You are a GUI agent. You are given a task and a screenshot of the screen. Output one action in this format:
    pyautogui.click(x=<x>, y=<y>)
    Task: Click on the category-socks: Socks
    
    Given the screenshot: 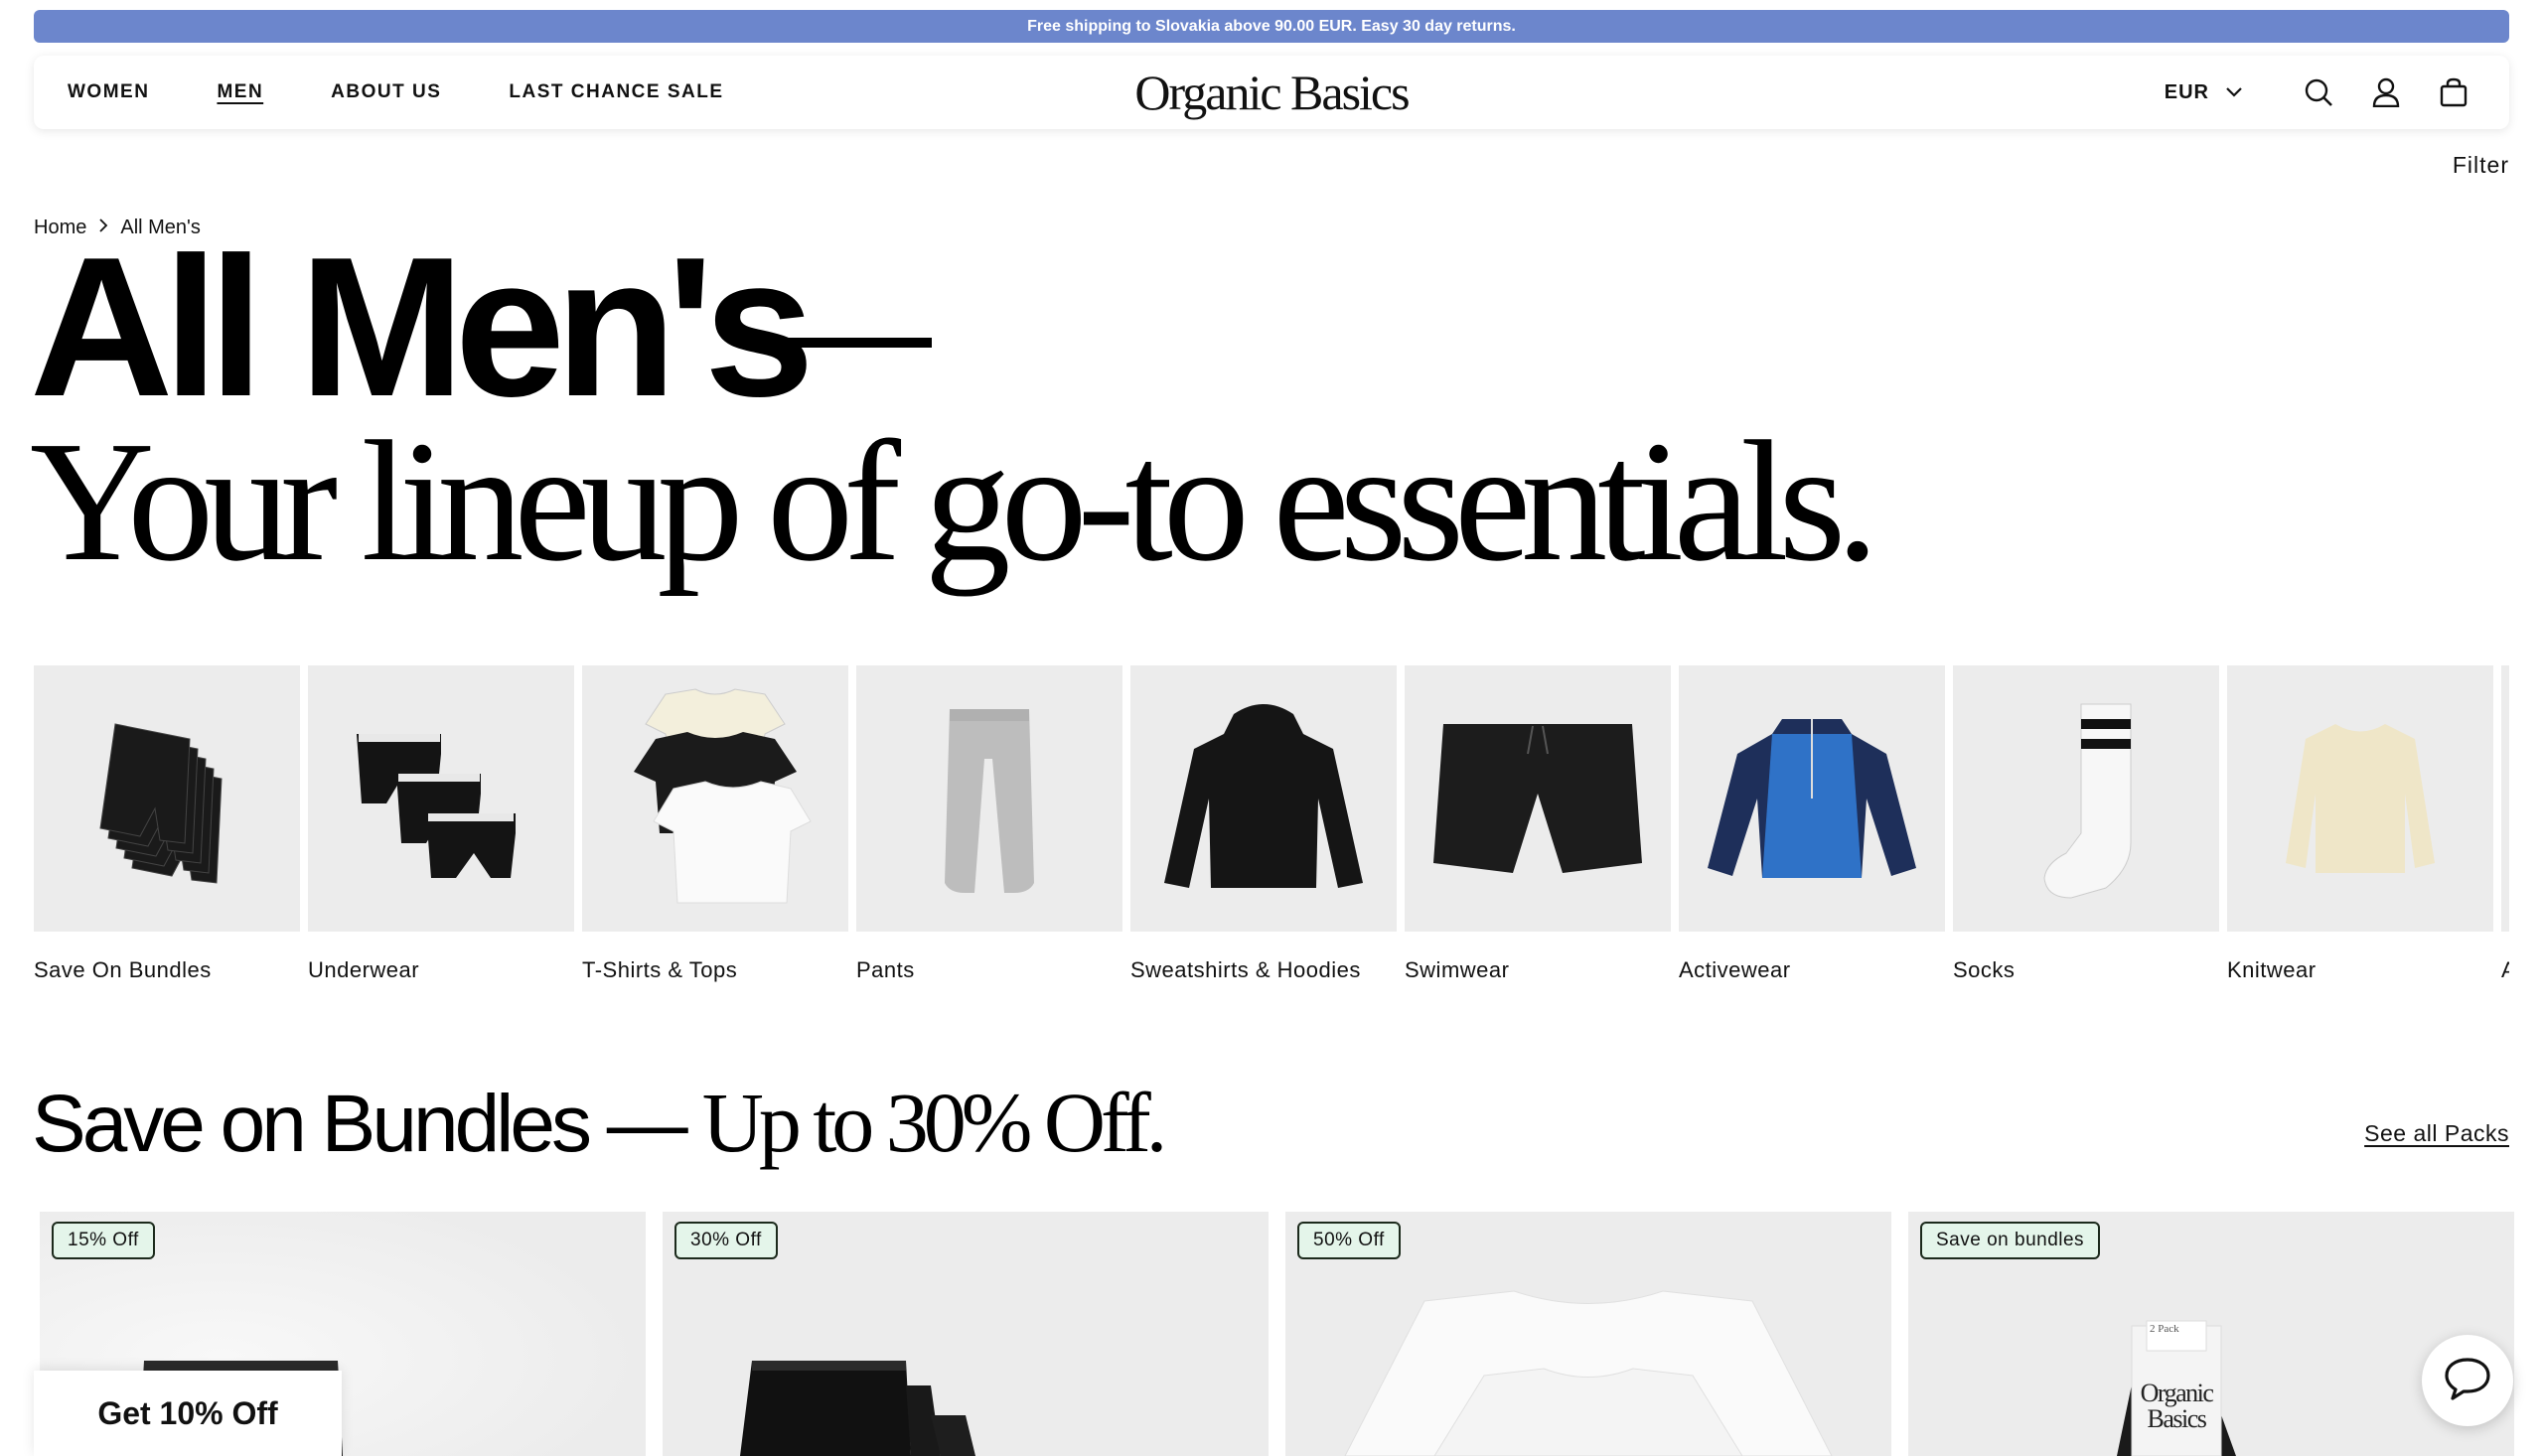 What is the action you would take?
    pyautogui.click(x=2086, y=824)
    